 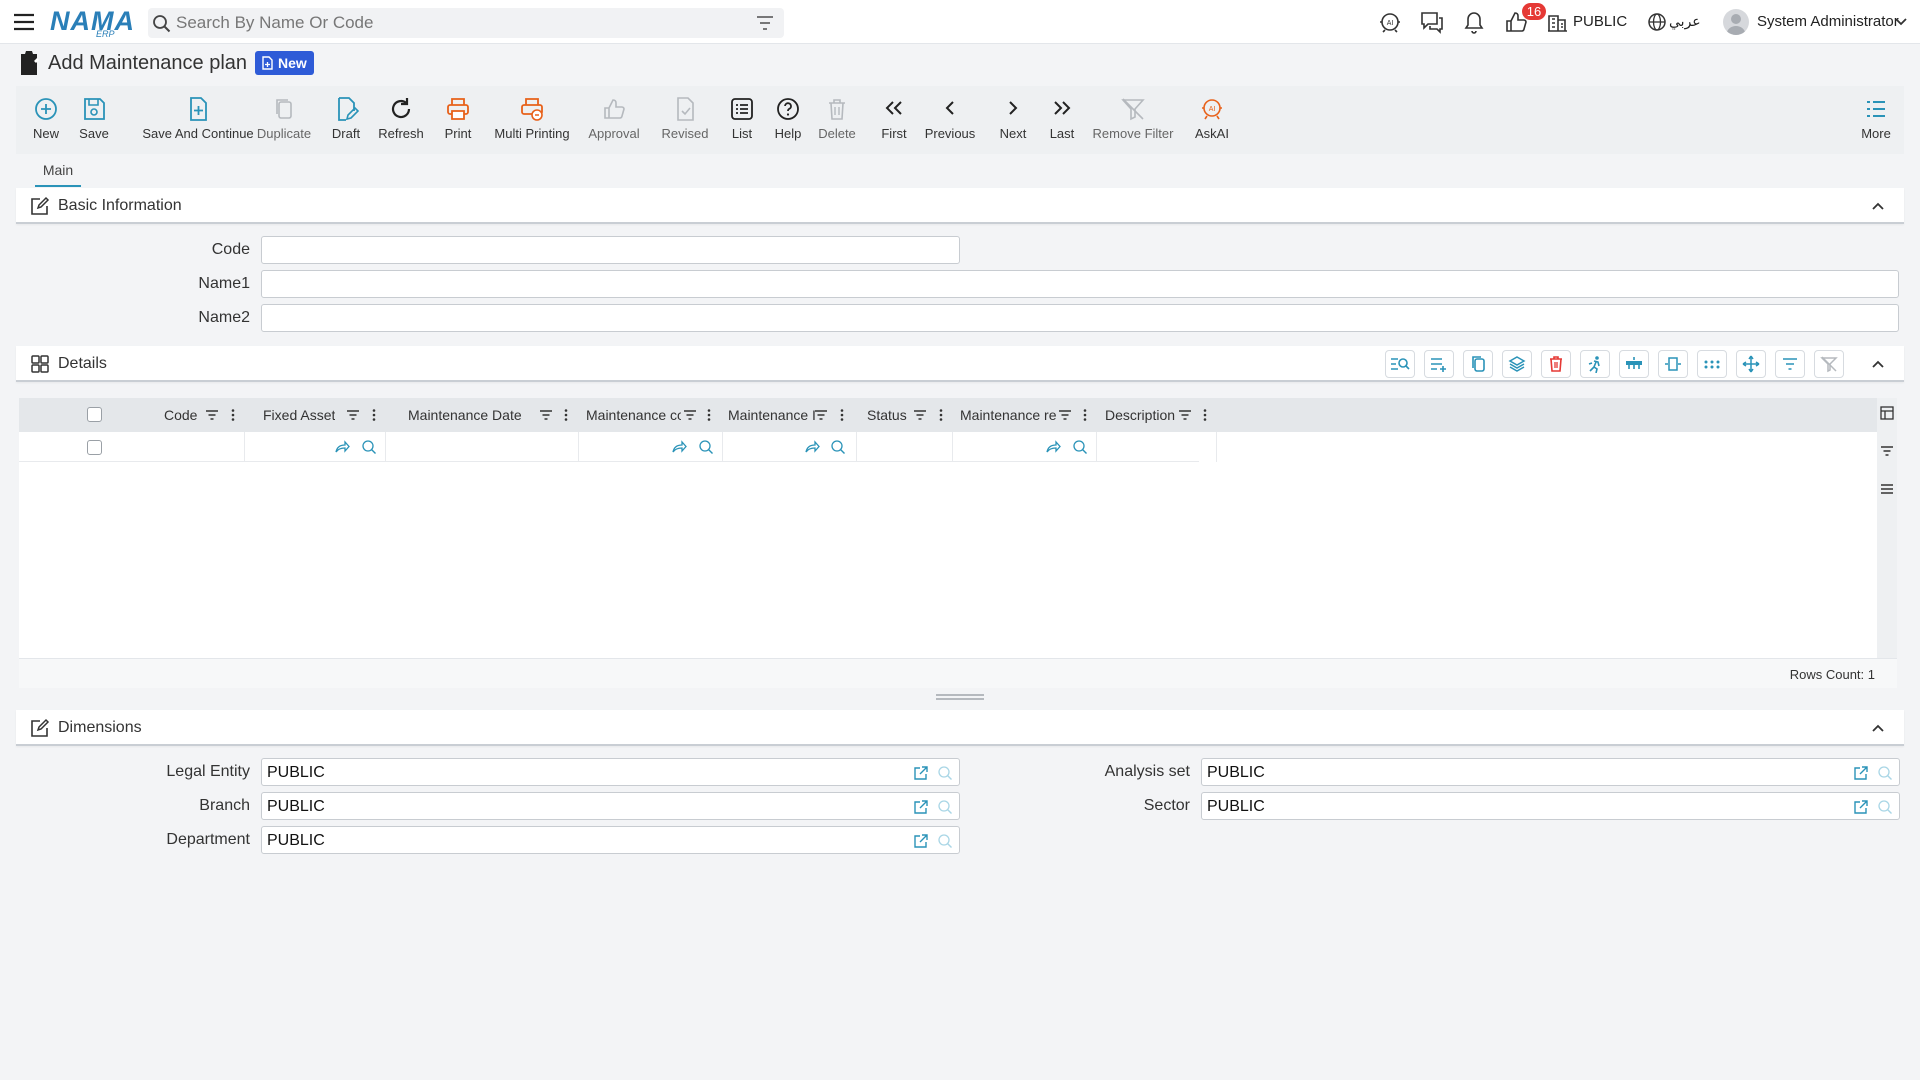 I want to click on run-button, so click(x=1595, y=364).